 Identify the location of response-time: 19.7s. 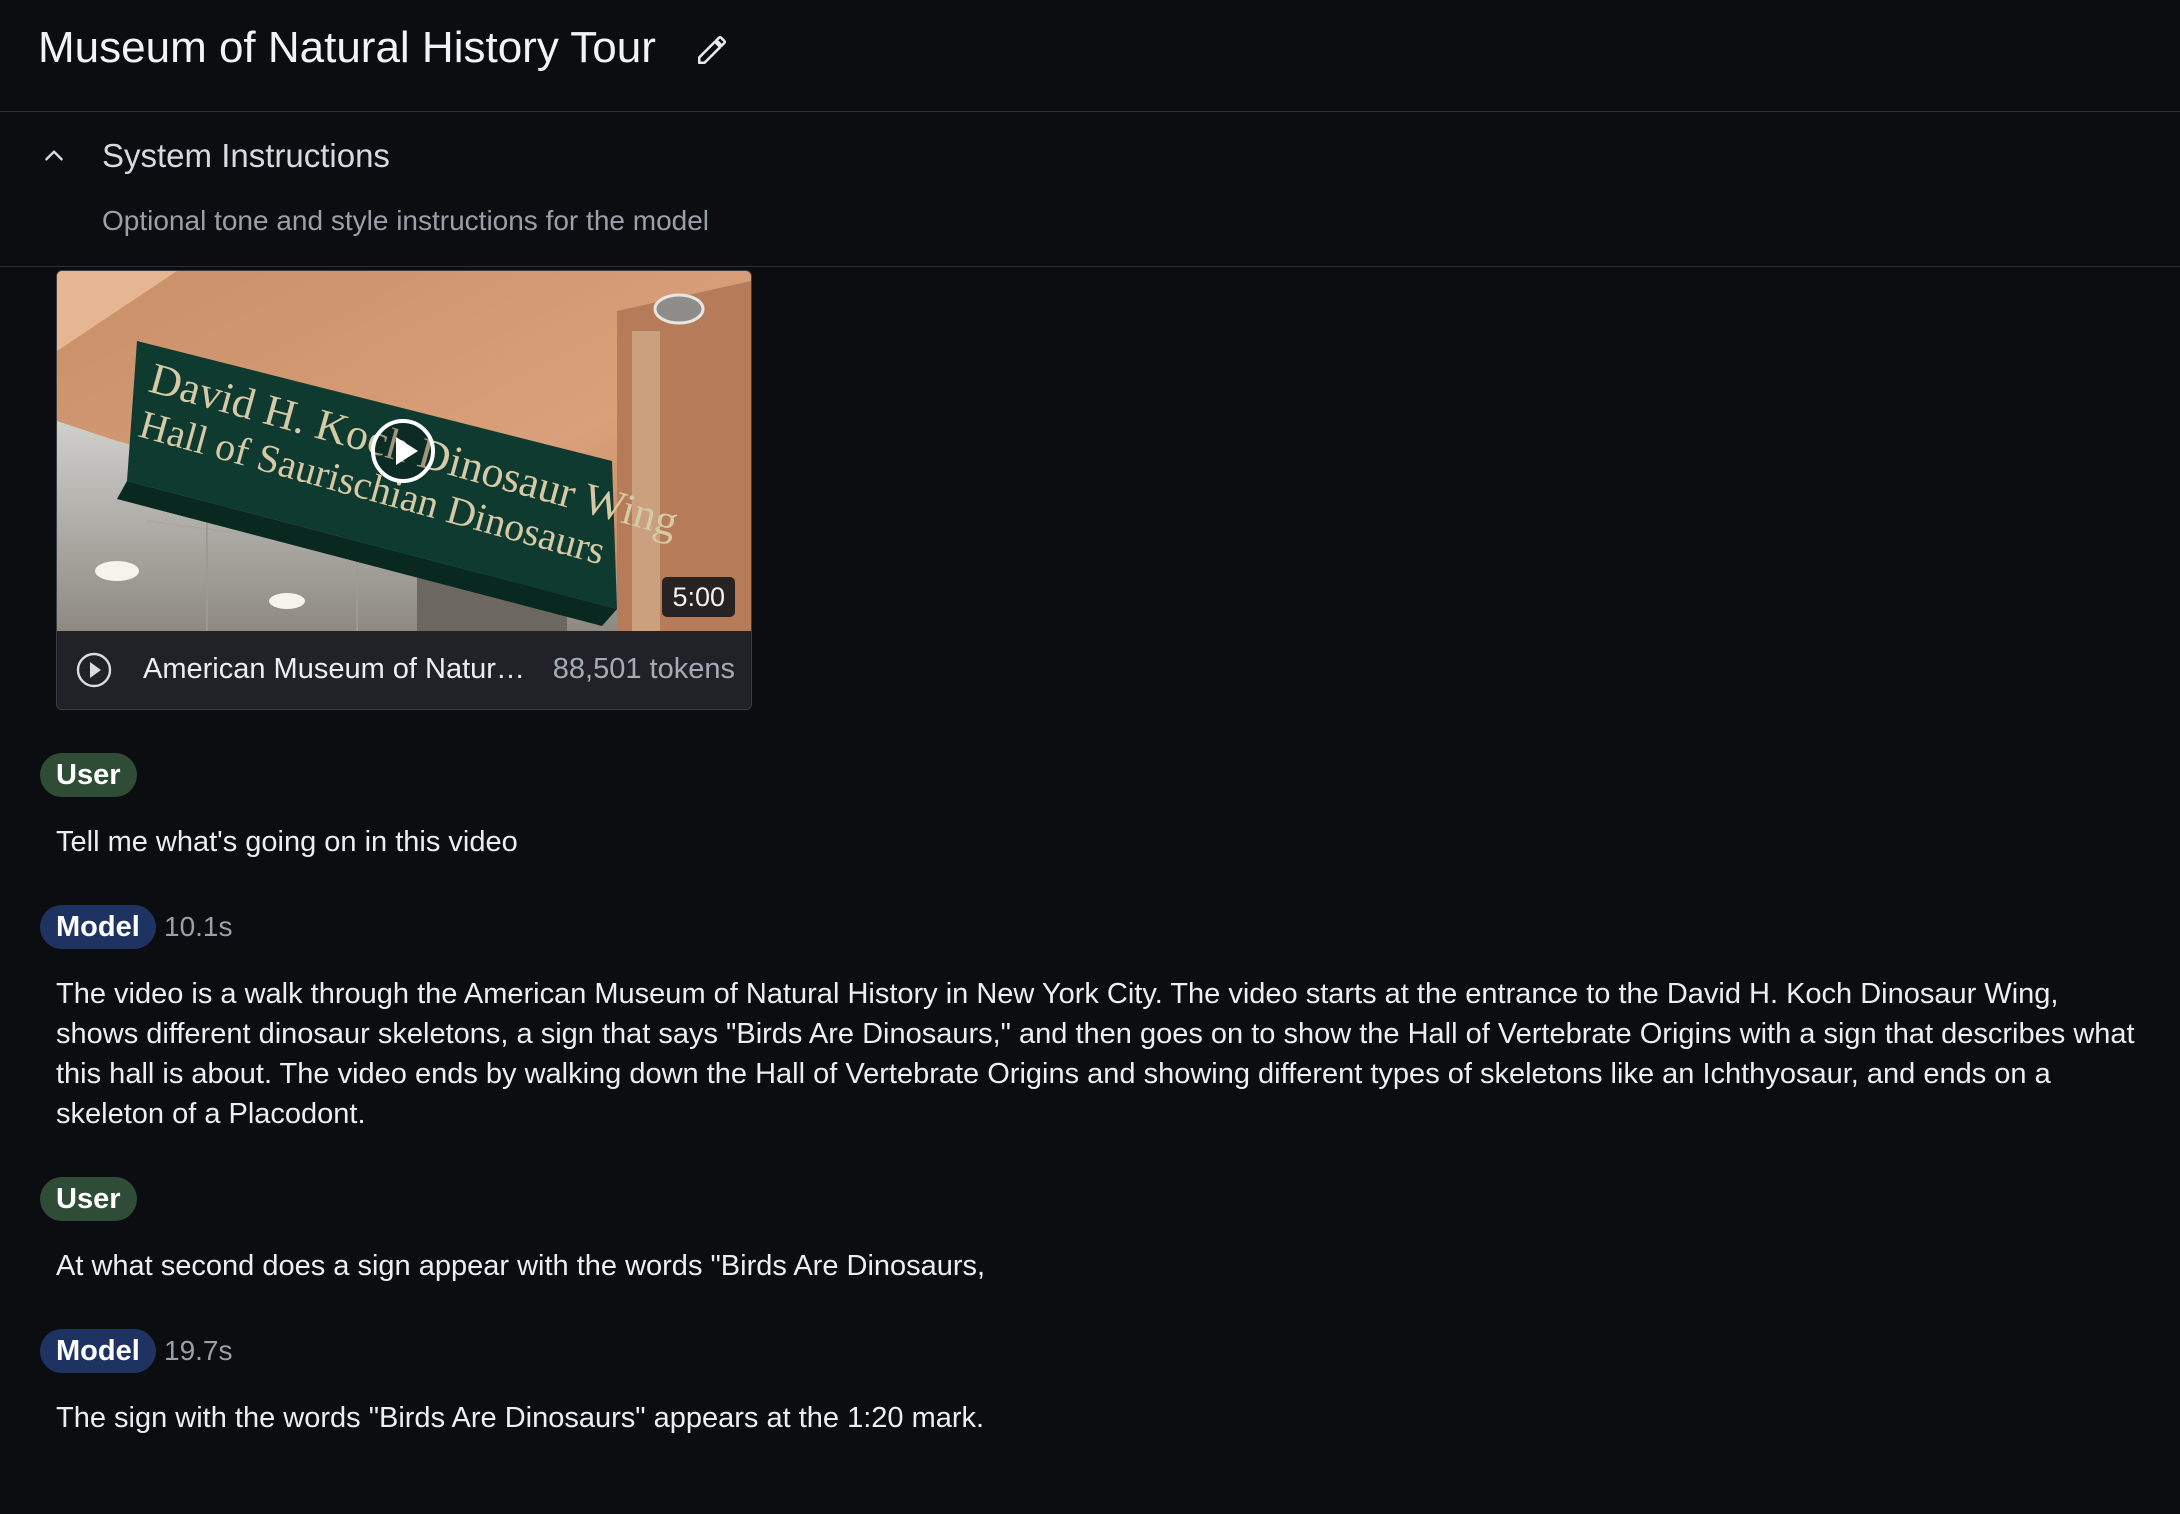
(198, 1350).